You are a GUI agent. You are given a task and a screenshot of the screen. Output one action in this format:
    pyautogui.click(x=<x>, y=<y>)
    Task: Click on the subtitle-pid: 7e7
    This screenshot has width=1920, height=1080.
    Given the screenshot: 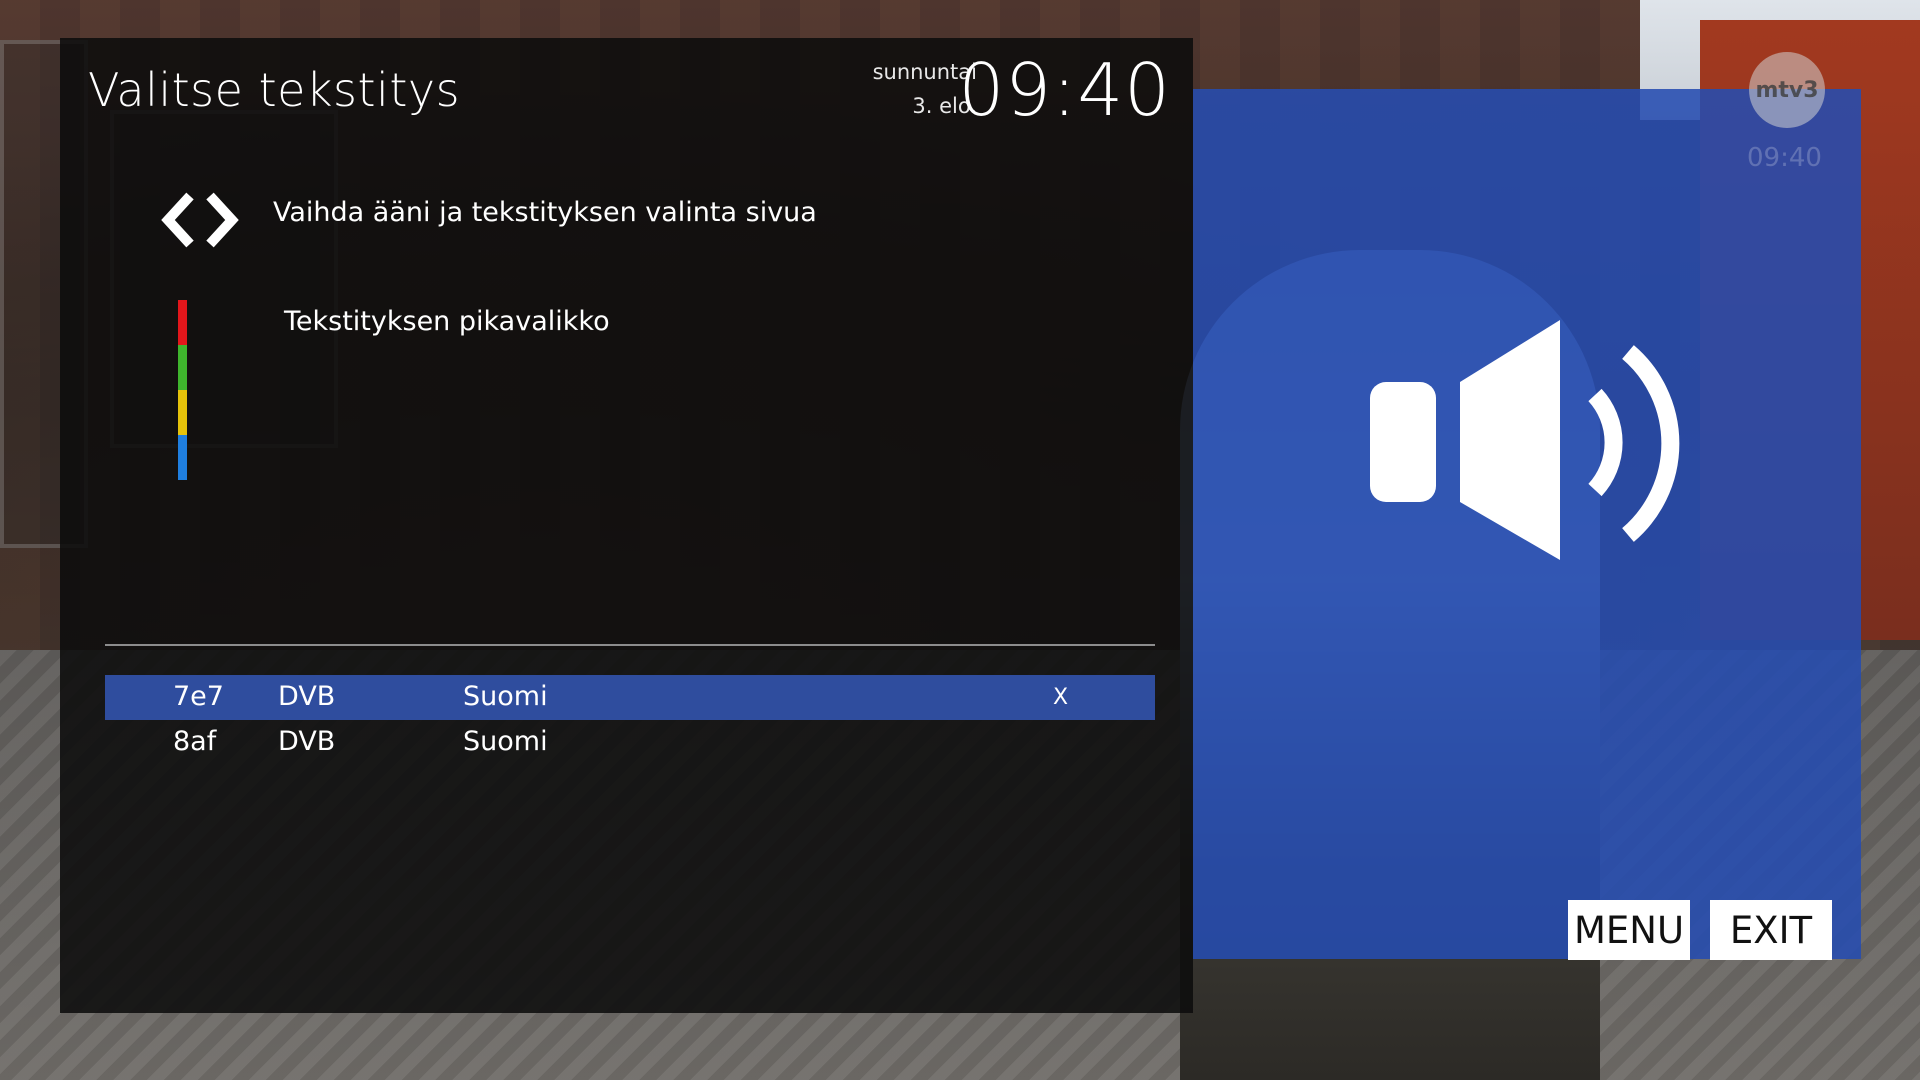 What is the action you would take?
    pyautogui.click(x=198, y=696)
    